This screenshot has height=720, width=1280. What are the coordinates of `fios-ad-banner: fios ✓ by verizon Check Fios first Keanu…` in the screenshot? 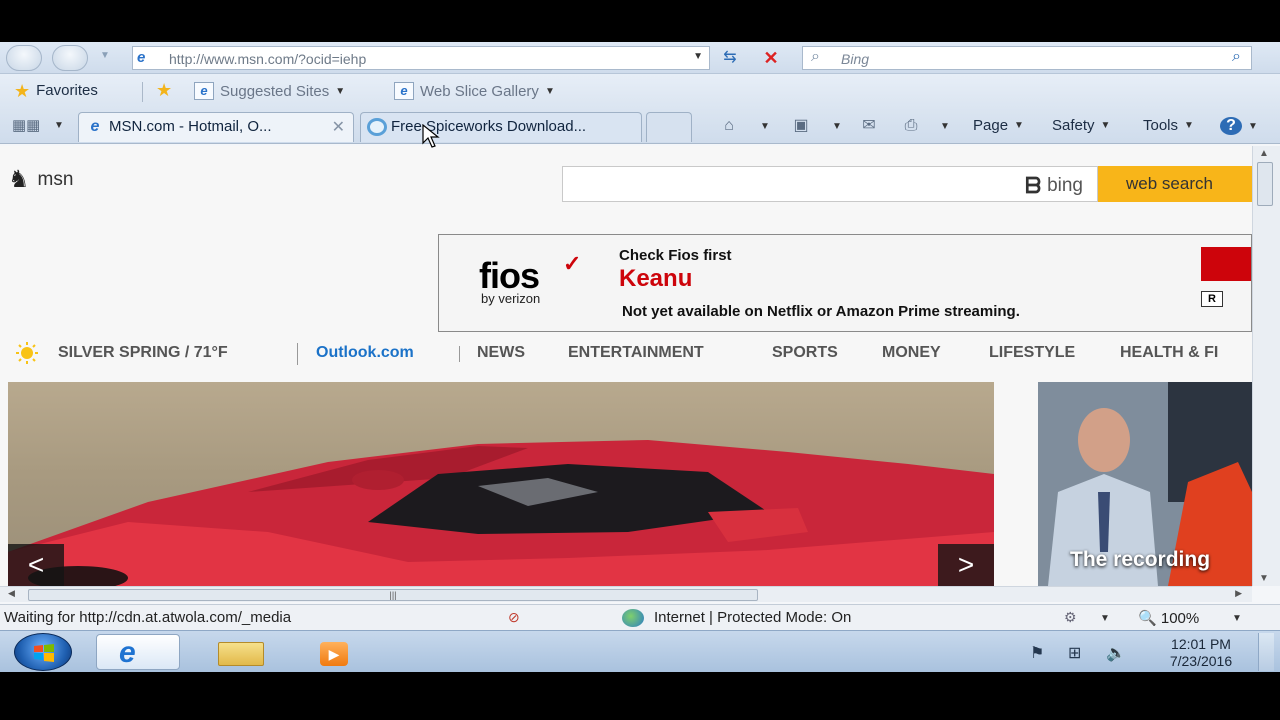 It's located at (845, 283).